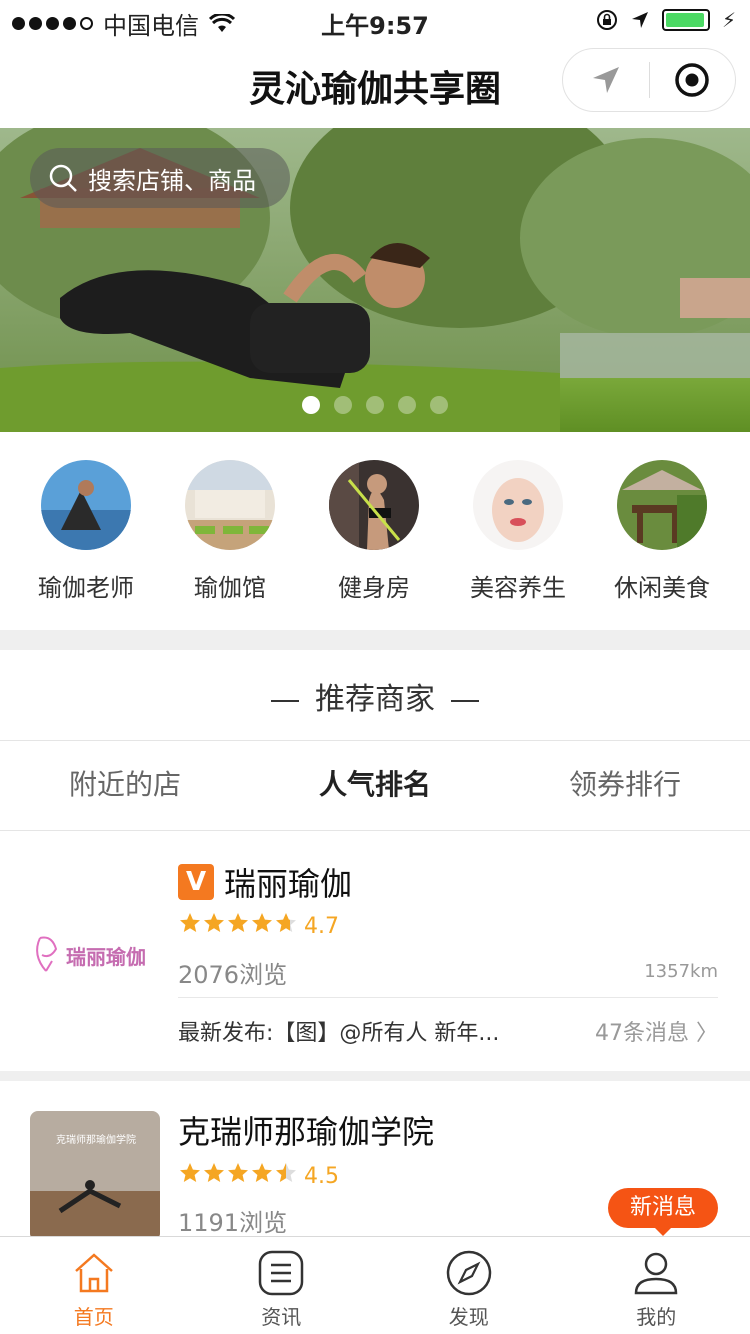 Image resolution: width=750 pixels, height=1334 pixels. Describe the element at coordinates (374, 588) in the screenshot. I see `category-label: 健身房` at that location.